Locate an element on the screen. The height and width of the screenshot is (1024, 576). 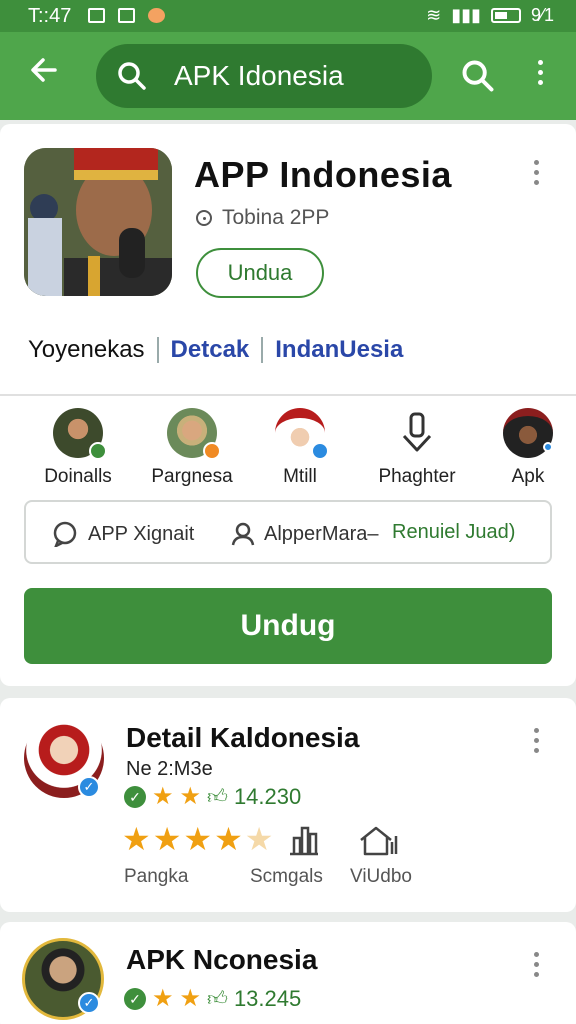
list-item-title: Detail Kaldonesia is located at coordinates (243, 737).